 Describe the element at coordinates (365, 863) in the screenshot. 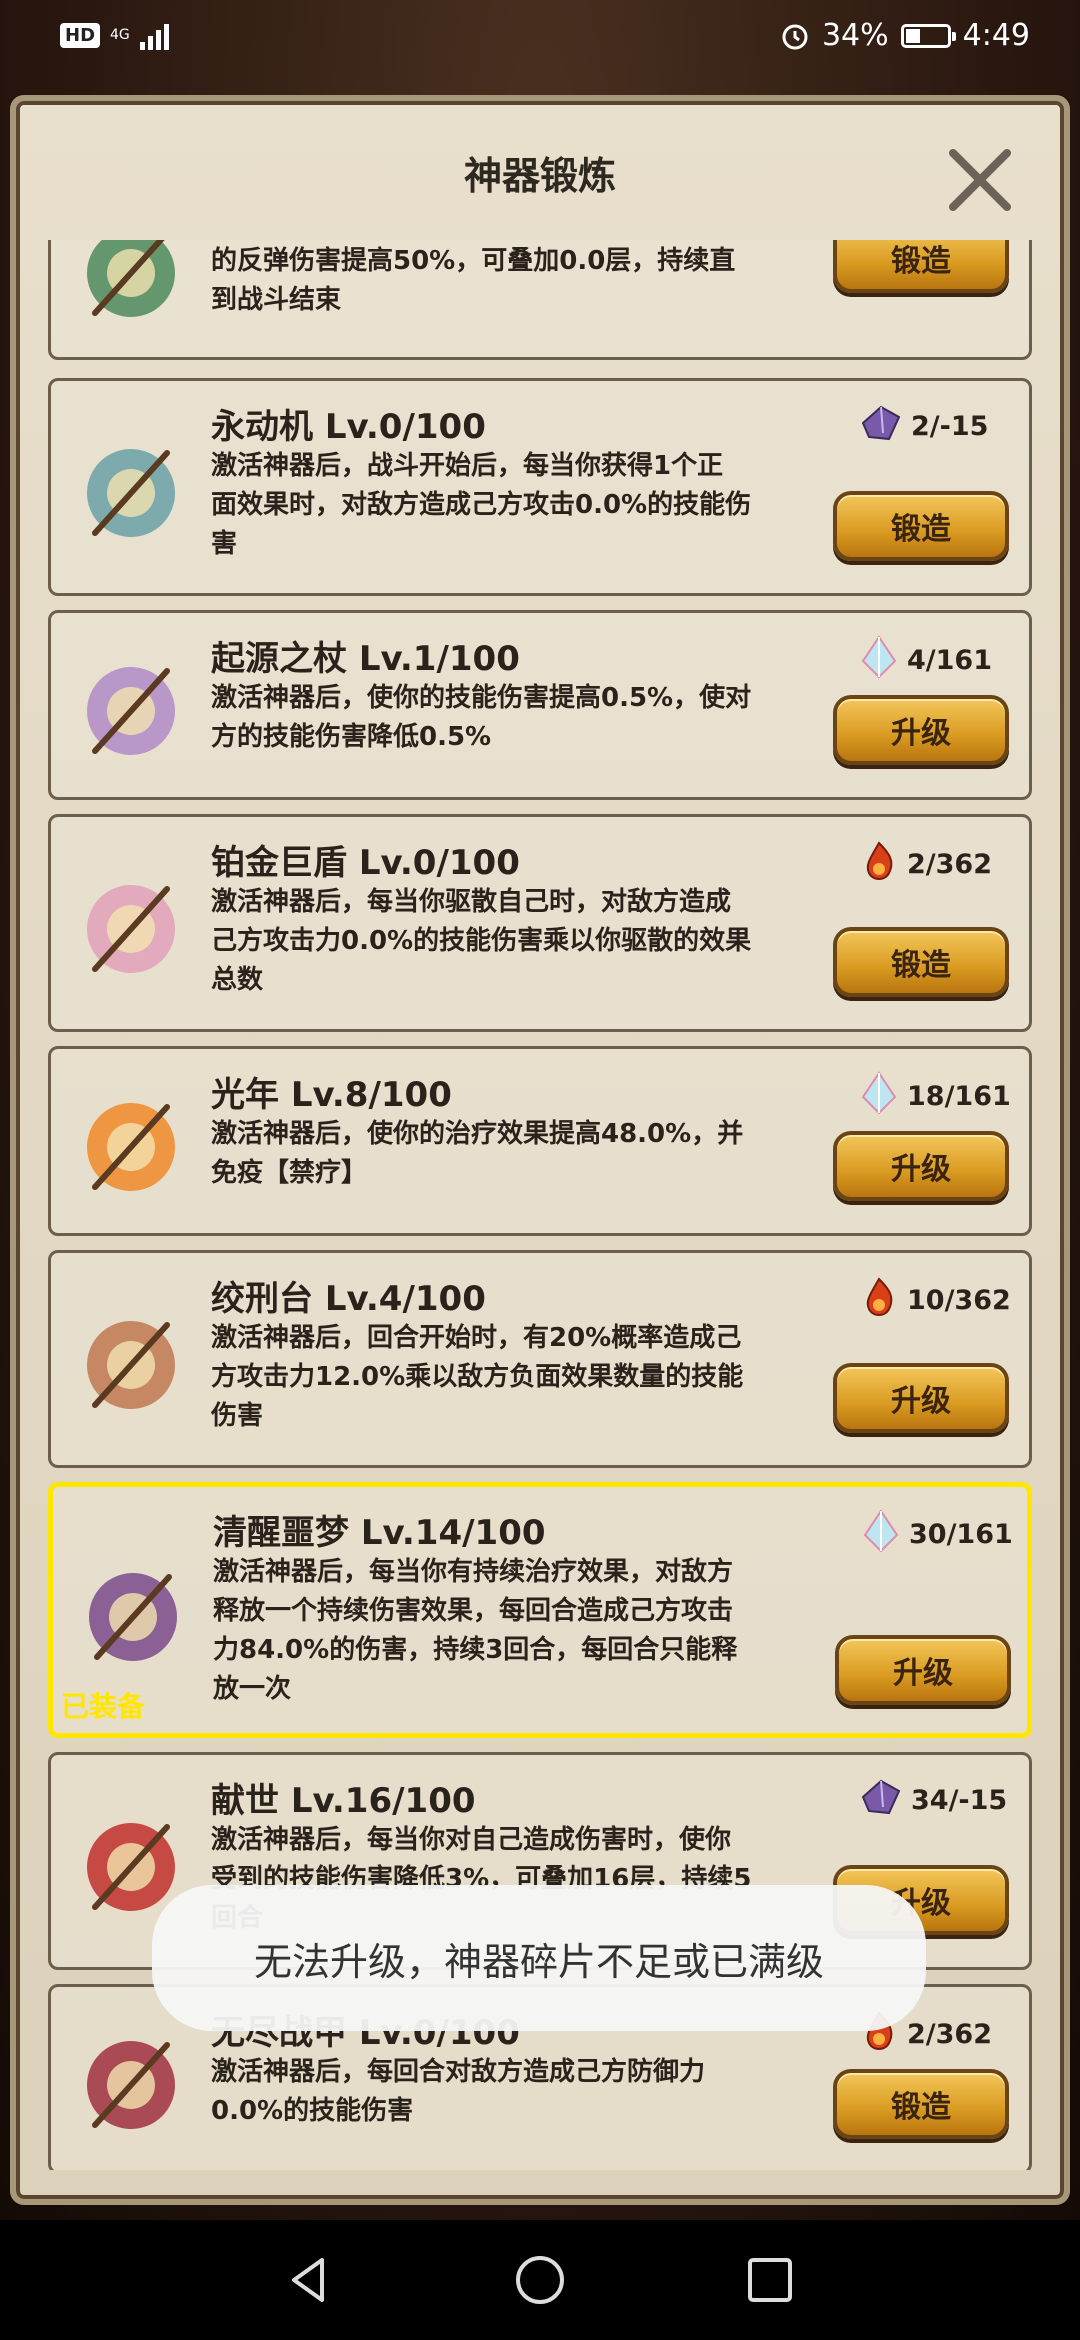

I see `artifact-title: 铂金巨盾 Lv.0/100` at that location.